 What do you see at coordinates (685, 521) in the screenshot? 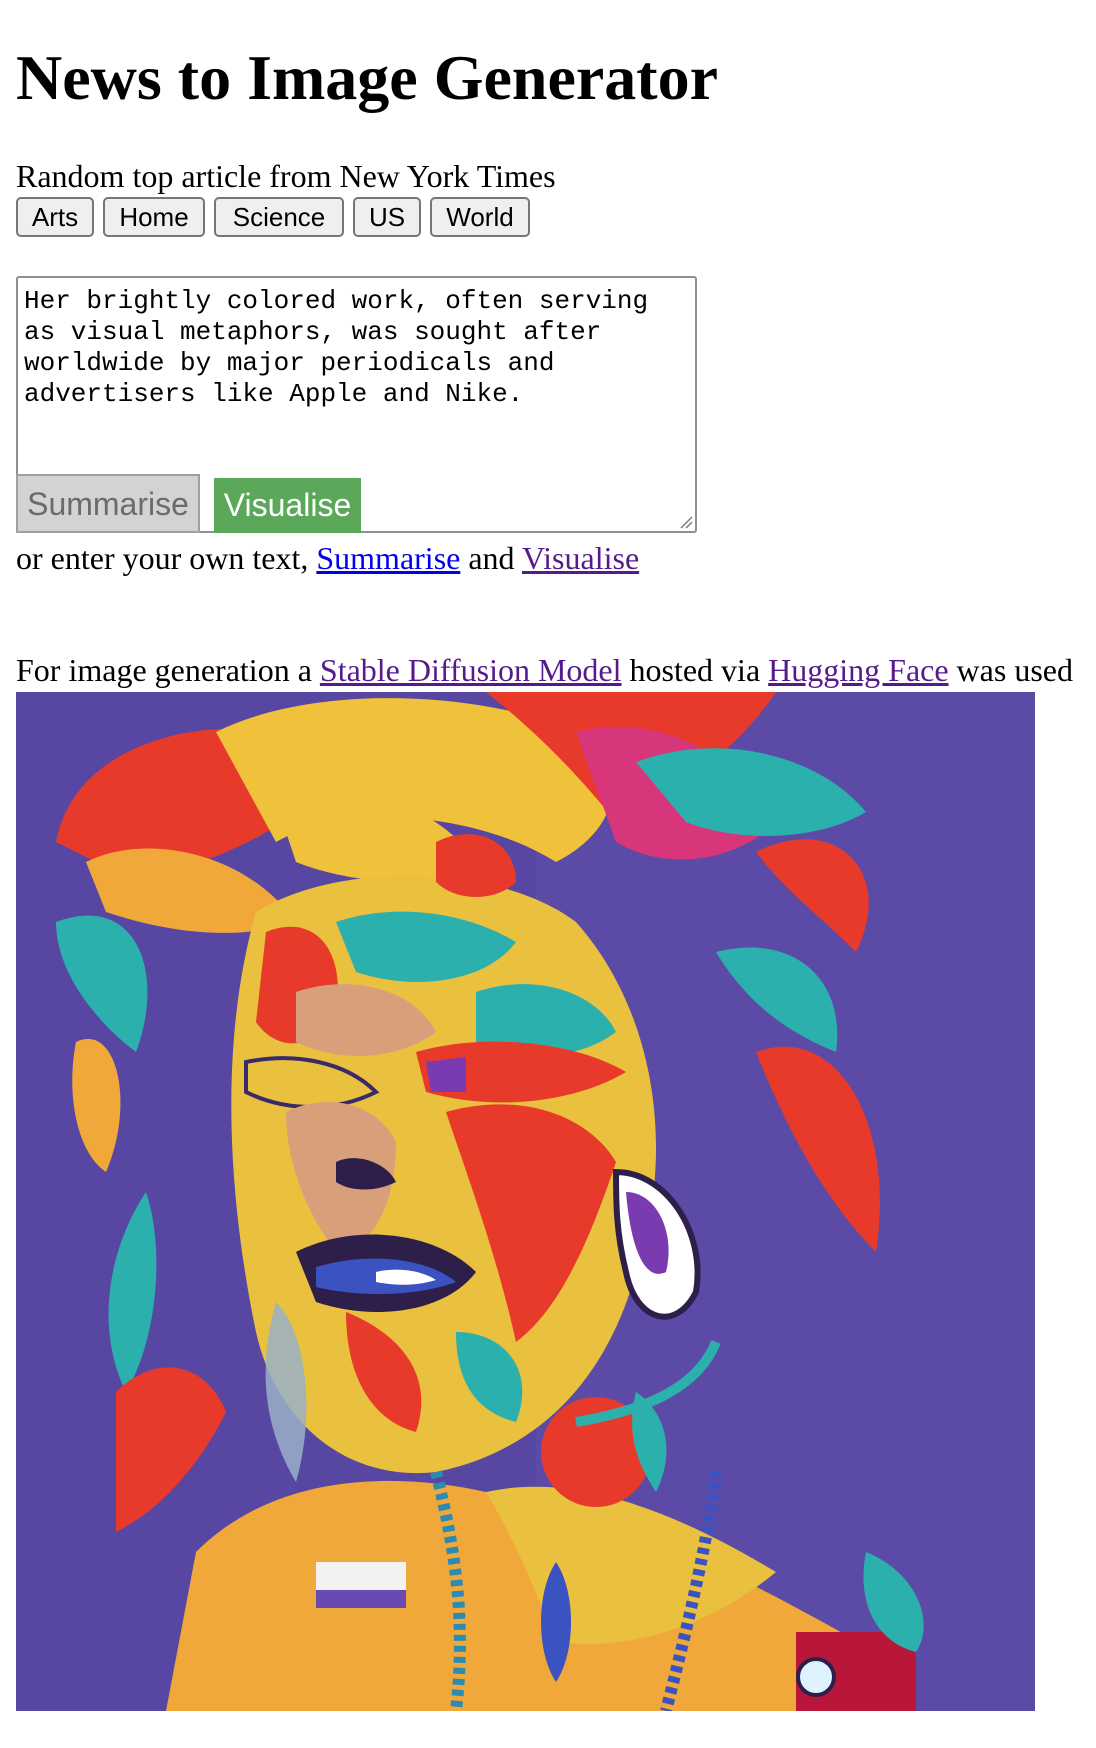
I see `resize-handle-icon` at bounding box center [685, 521].